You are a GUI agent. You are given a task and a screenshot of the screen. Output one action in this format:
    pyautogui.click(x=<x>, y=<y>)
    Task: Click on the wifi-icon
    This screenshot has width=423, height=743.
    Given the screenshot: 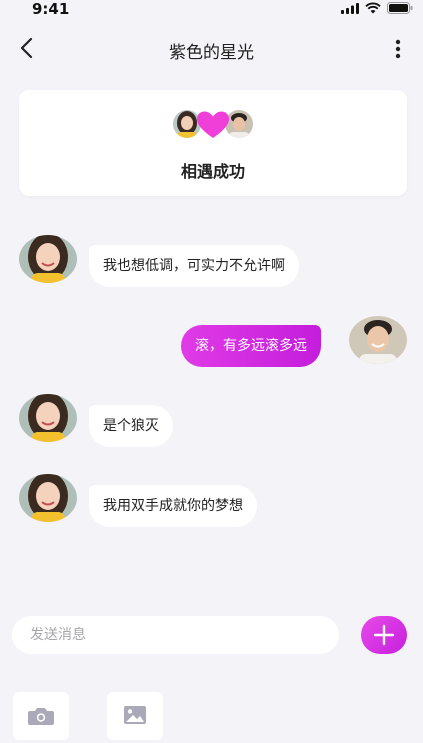 What is the action you would take?
    pyautogui.click(x=373, y=8)
    